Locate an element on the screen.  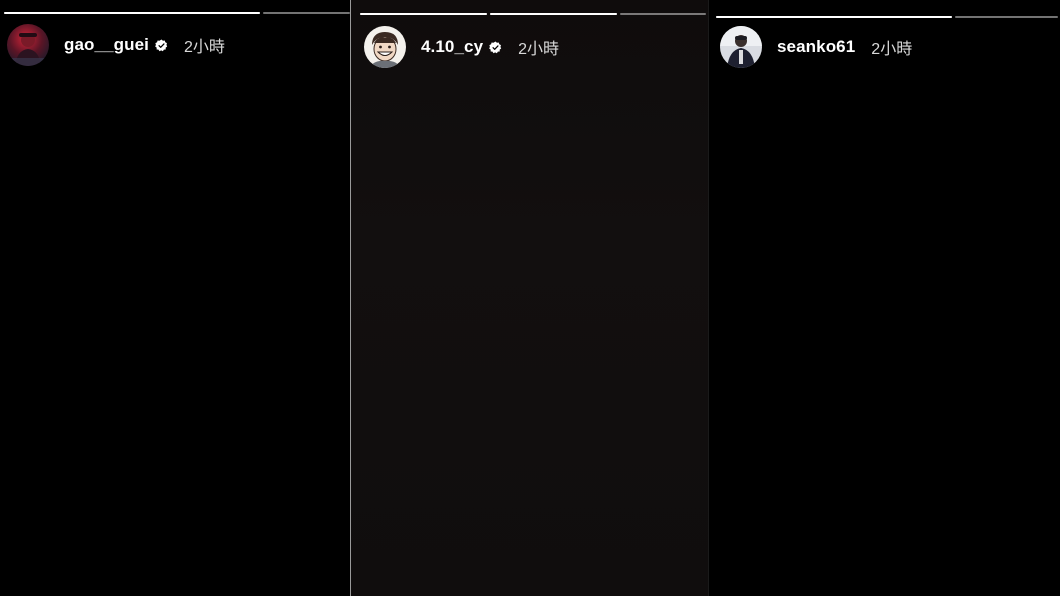
avatar-cartoon-smiling-face-icon is located at coordinates (385, 47).